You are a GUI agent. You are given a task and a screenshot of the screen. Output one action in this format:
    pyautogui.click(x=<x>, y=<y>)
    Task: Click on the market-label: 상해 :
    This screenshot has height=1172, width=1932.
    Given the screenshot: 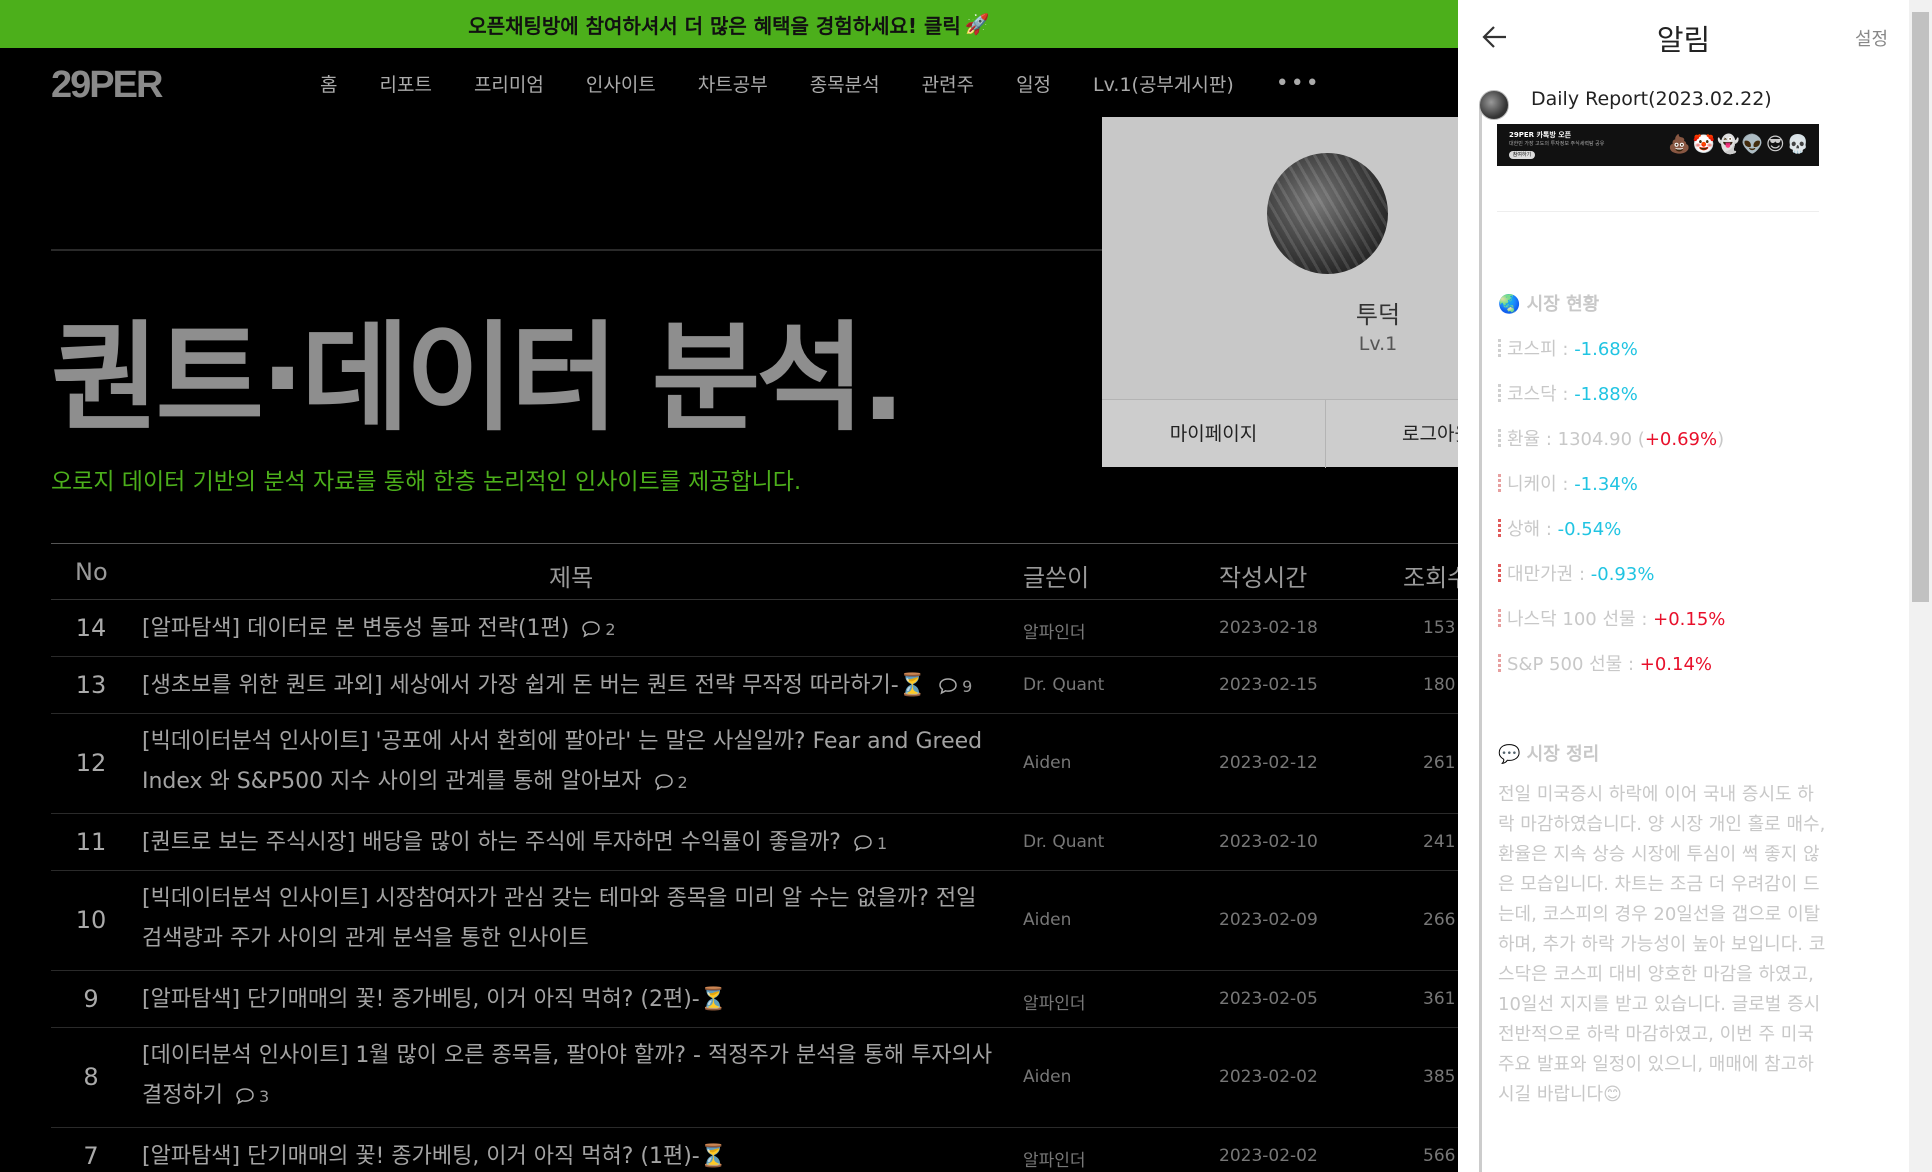 What is the action you would take?
    pyautogui.click(x=1532, y=529)
    